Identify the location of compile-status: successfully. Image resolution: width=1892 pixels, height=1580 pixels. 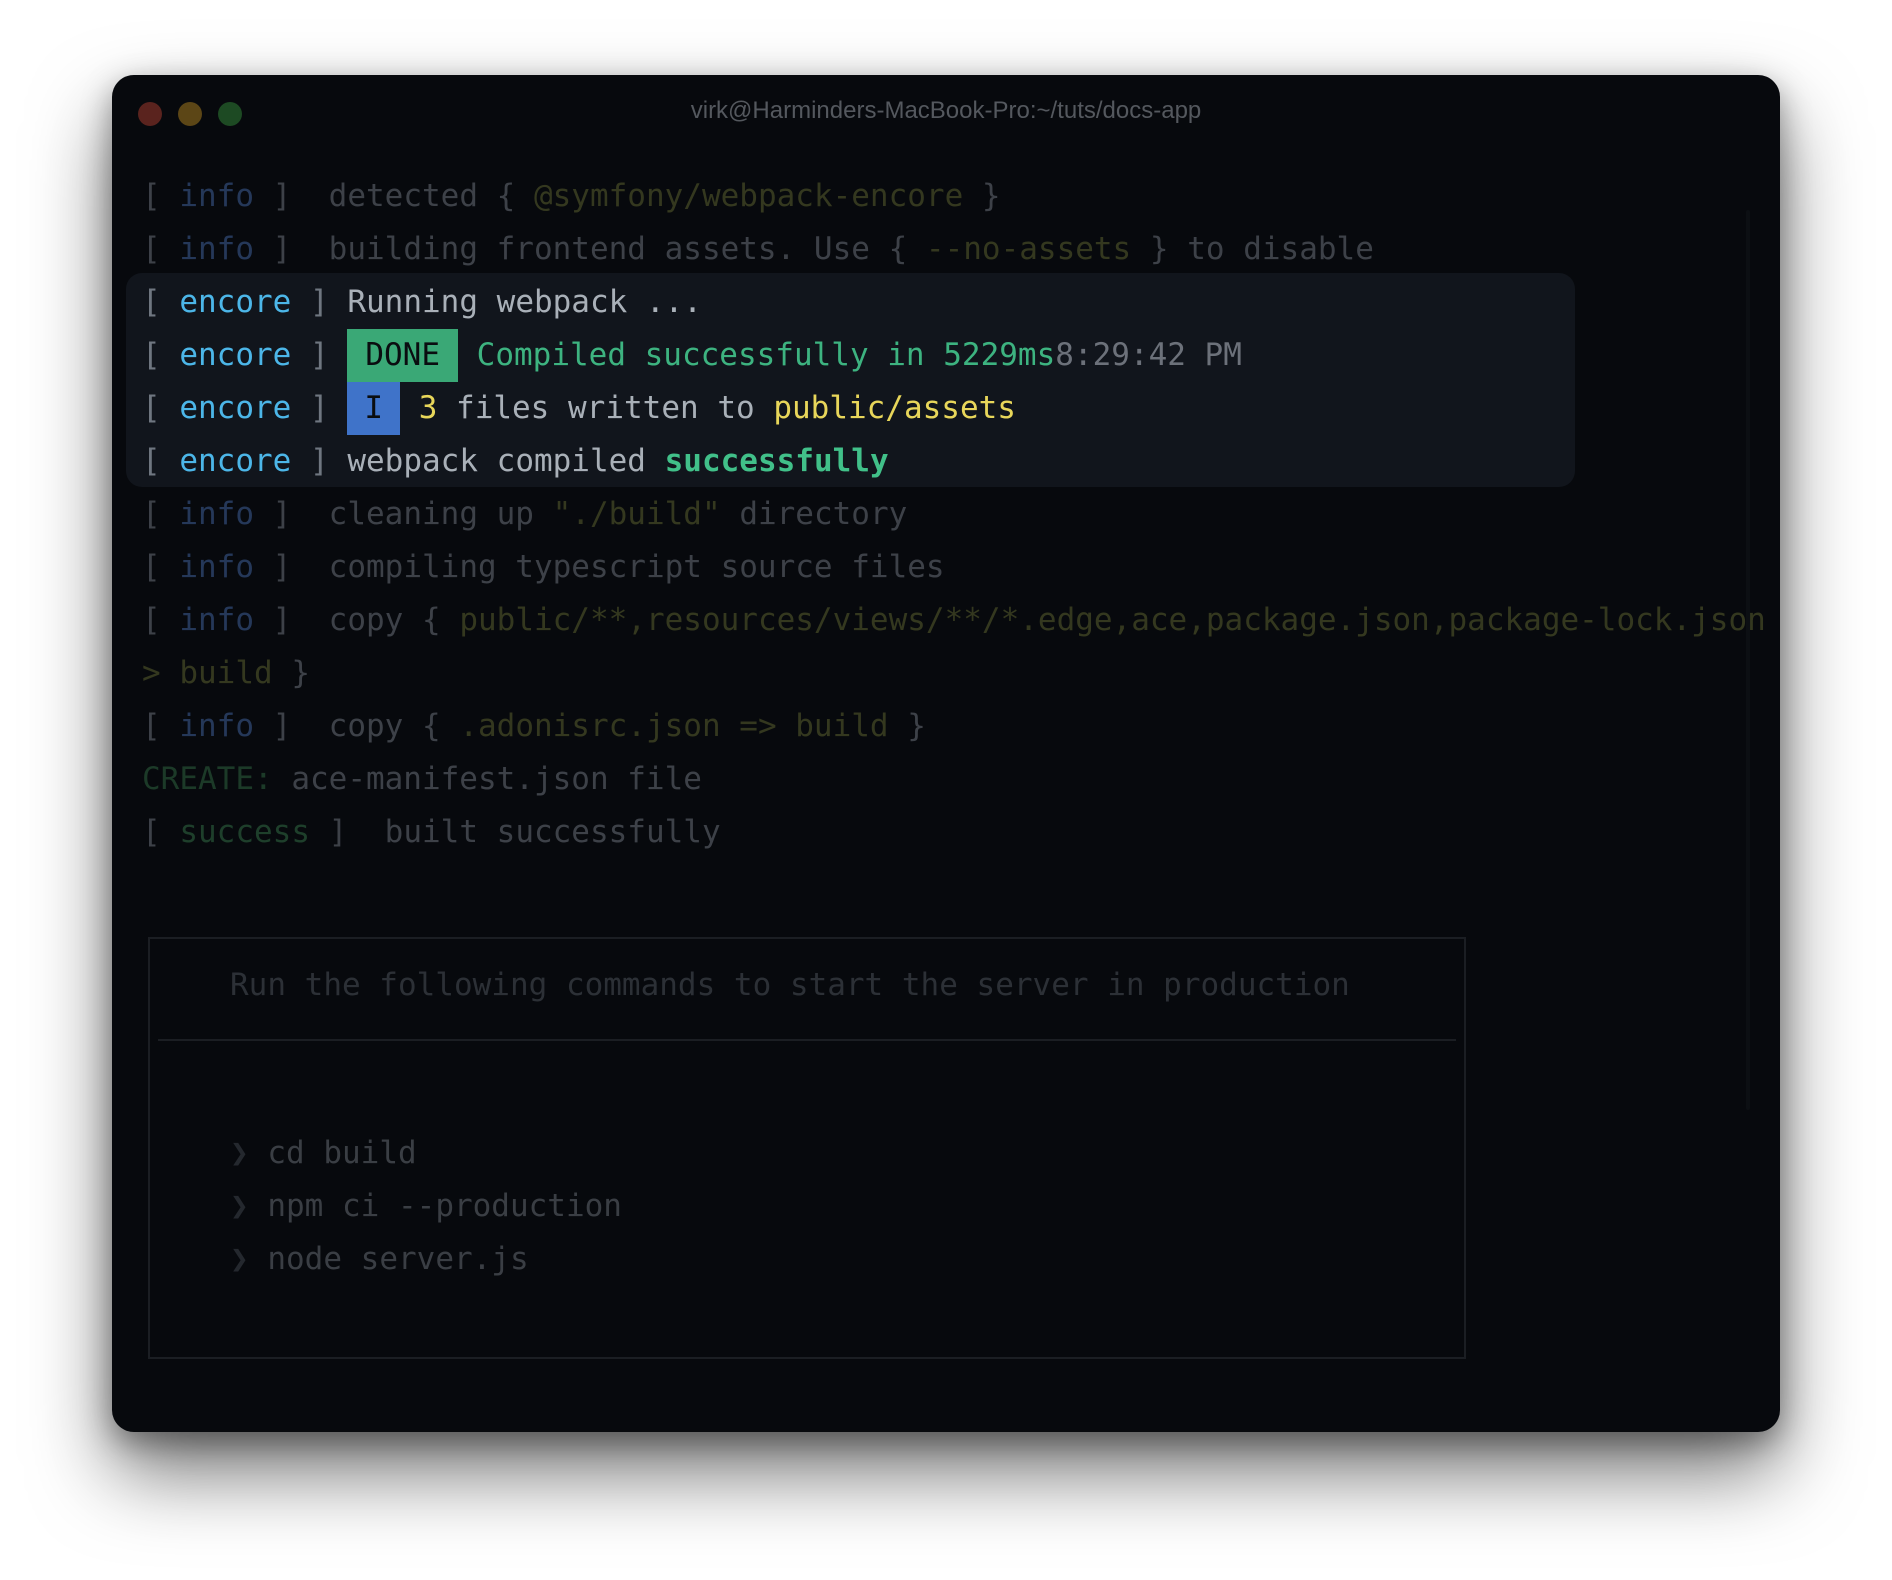
(776, 461).